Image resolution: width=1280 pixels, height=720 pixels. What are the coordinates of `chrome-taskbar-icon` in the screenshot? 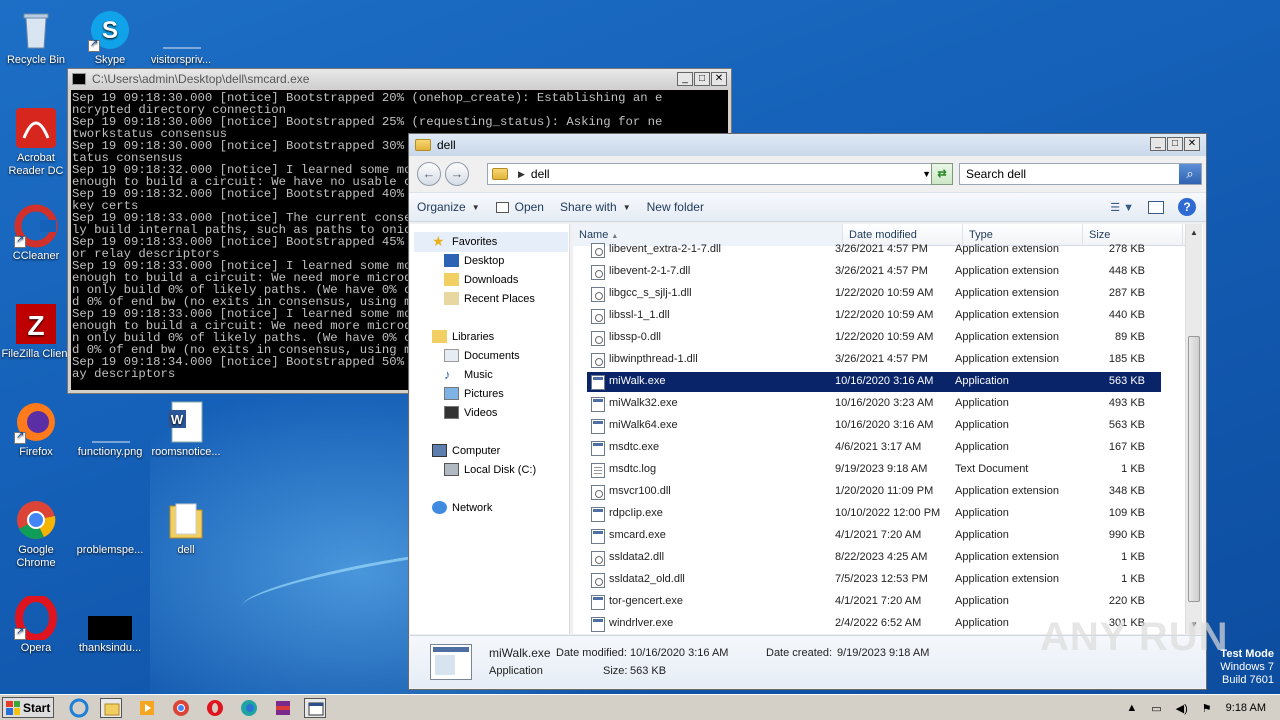 It's located at (181, 708).